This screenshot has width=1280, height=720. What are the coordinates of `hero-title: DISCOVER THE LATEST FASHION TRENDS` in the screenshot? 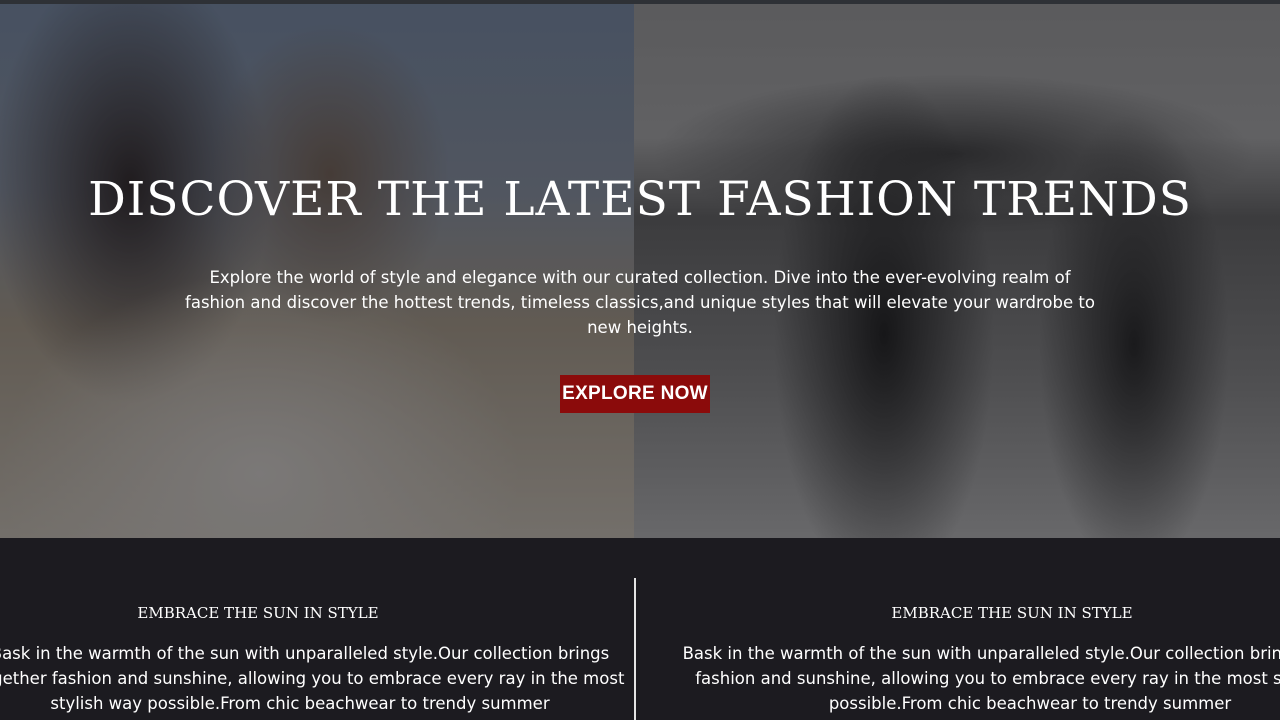 It's located at (640, 199).